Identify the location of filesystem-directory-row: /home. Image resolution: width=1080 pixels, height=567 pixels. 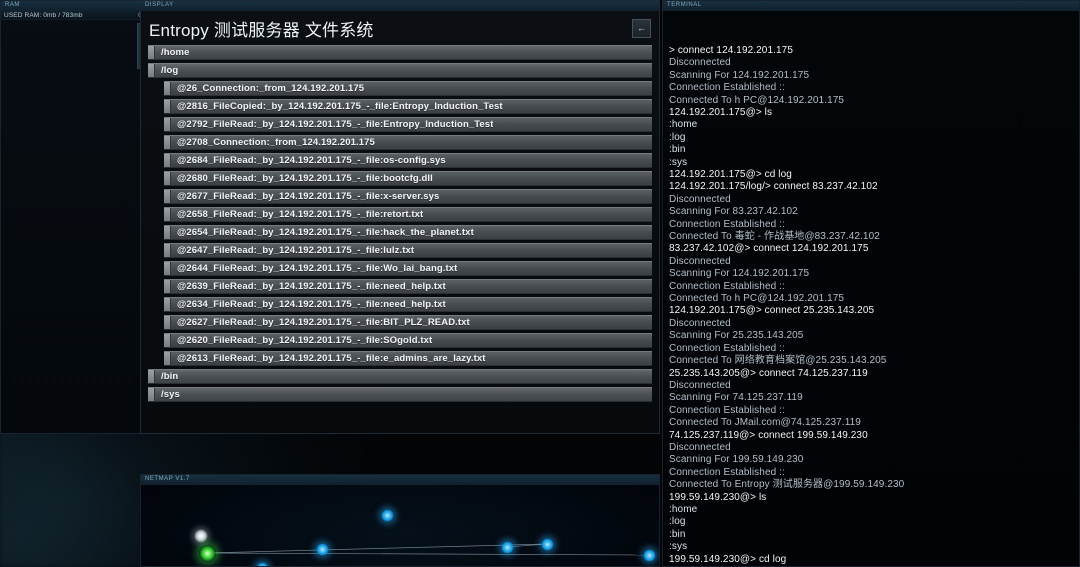
(400, 52).